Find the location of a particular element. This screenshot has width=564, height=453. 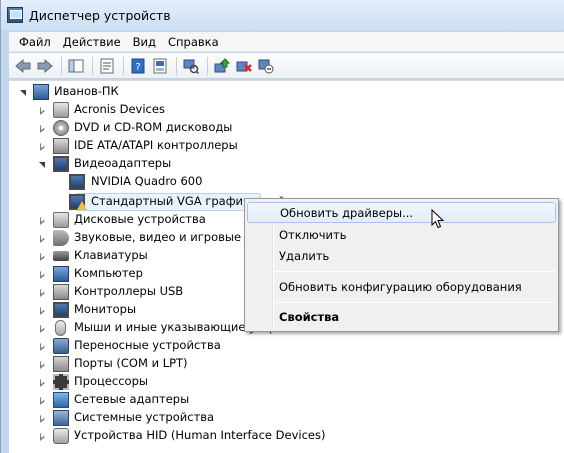

disable-button is located at coordinates (266, 66).